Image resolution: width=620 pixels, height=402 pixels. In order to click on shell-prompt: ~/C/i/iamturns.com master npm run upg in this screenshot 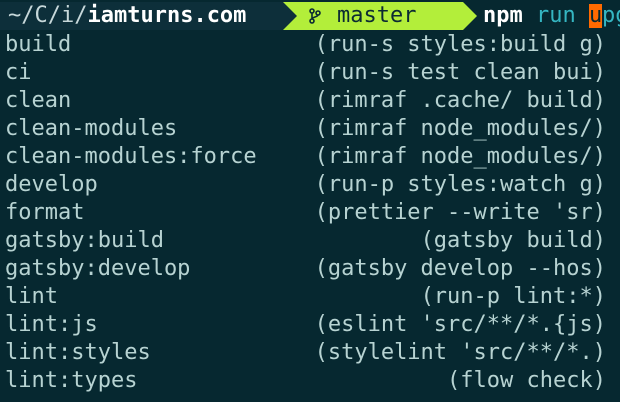, I will do `click(310, 16)`.